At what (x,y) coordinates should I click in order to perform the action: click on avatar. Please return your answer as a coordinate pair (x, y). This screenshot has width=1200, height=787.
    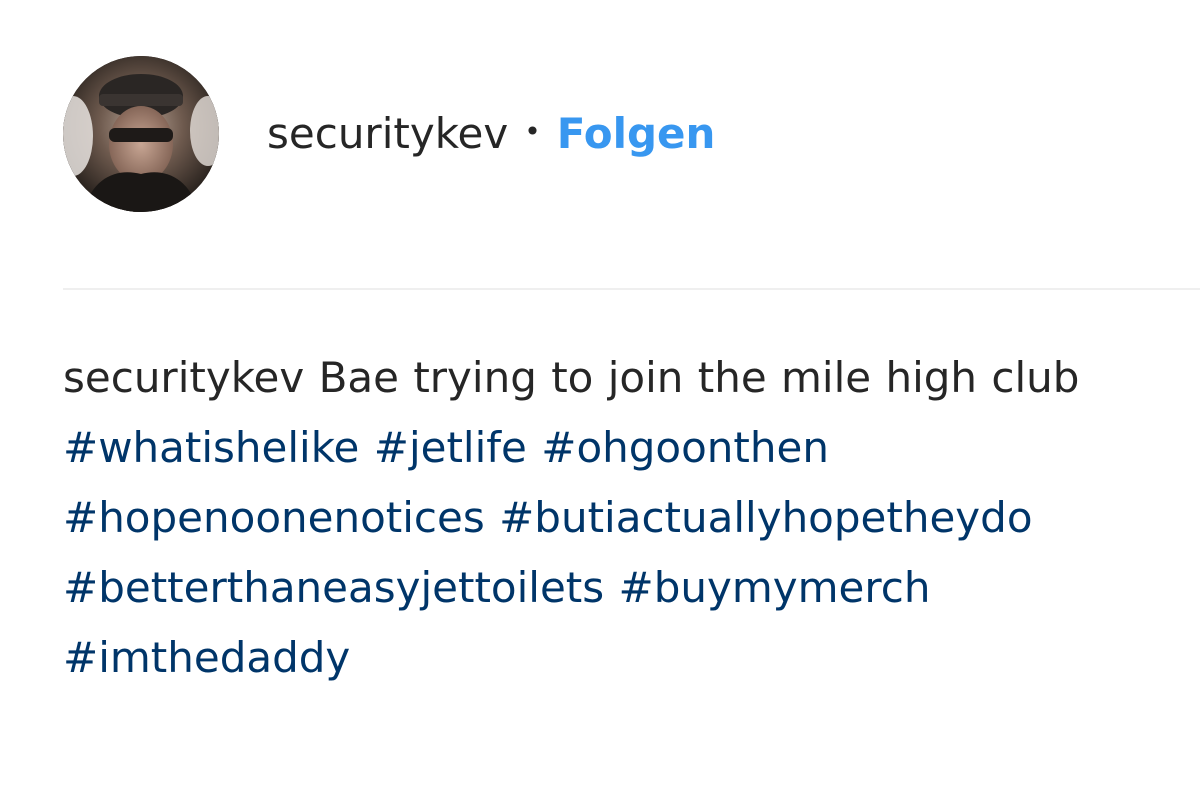
    Looking at the image, I should click on (141, 134).